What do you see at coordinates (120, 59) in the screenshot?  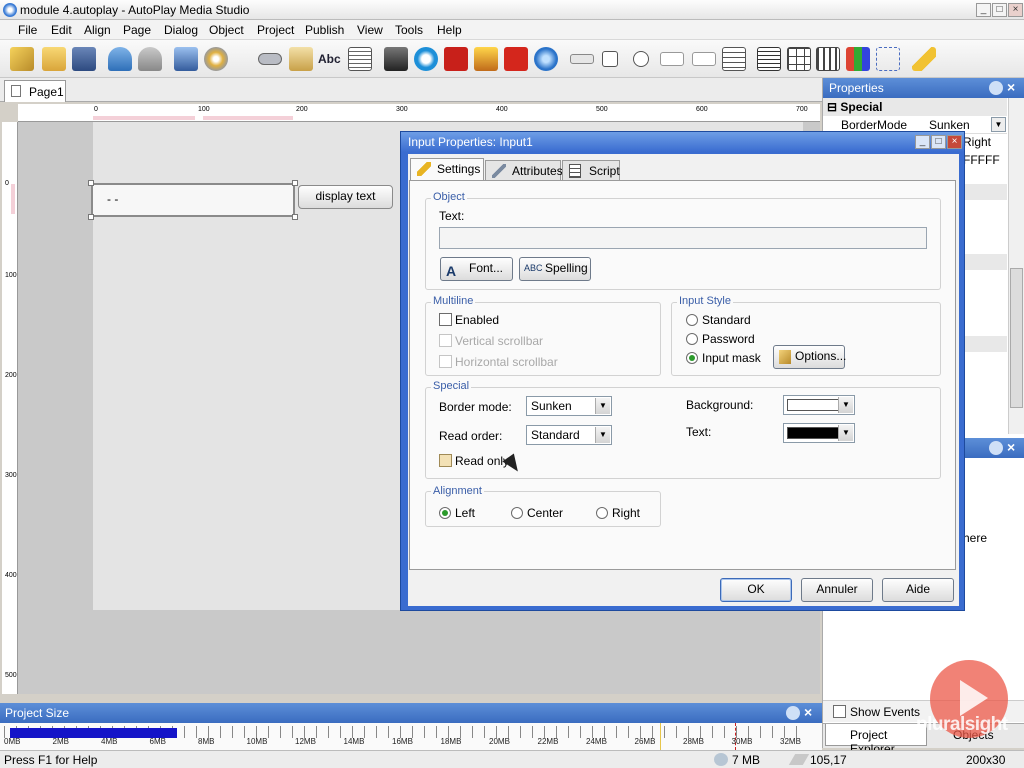 I see `undo-icon` at bounding box center [120, 59].